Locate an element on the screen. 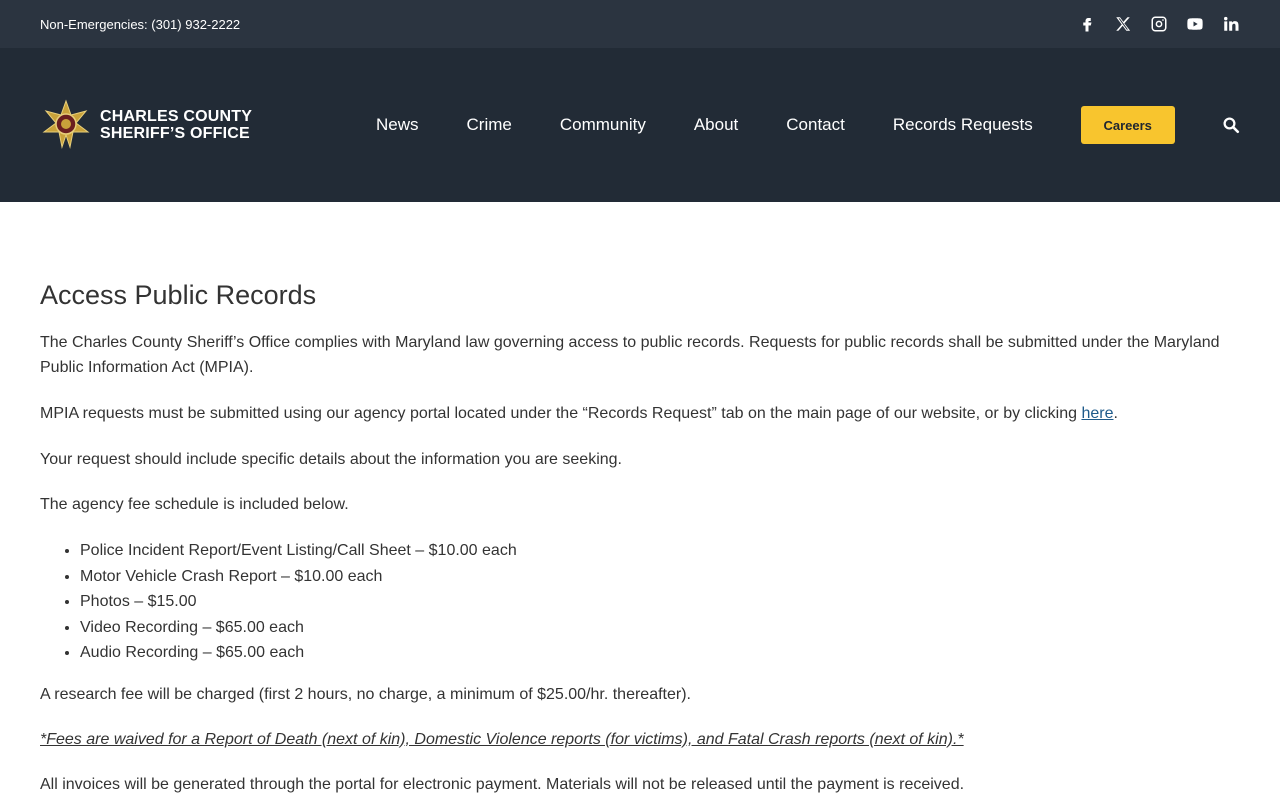 This screenshot has height=800, width=1280. social-links is located at coordinates (1159, 24).